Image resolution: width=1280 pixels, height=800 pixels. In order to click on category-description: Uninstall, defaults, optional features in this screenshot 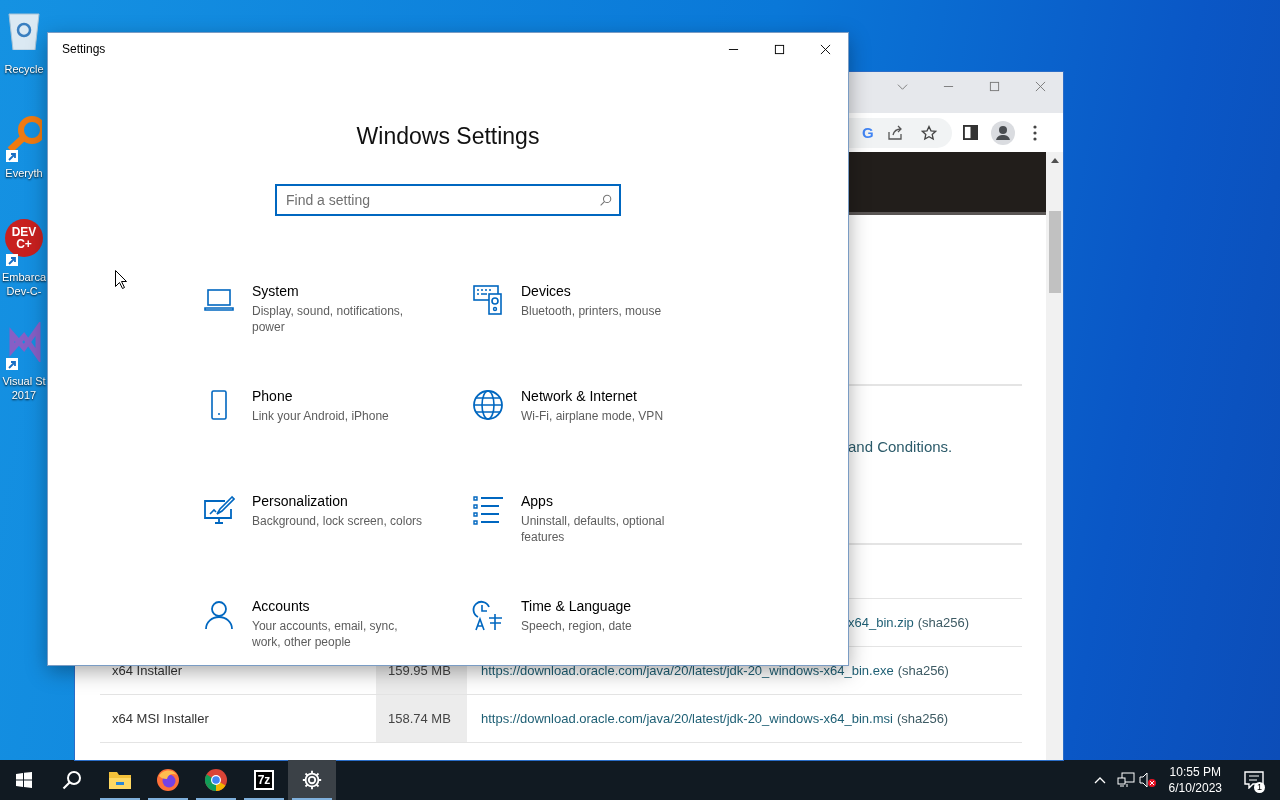, I will do `click(593, 529)`.